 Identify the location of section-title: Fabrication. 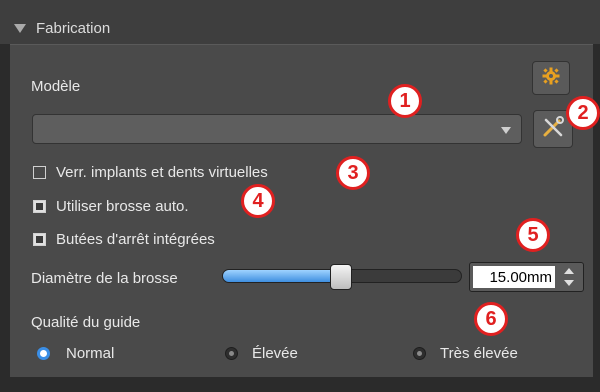
(73, 28).